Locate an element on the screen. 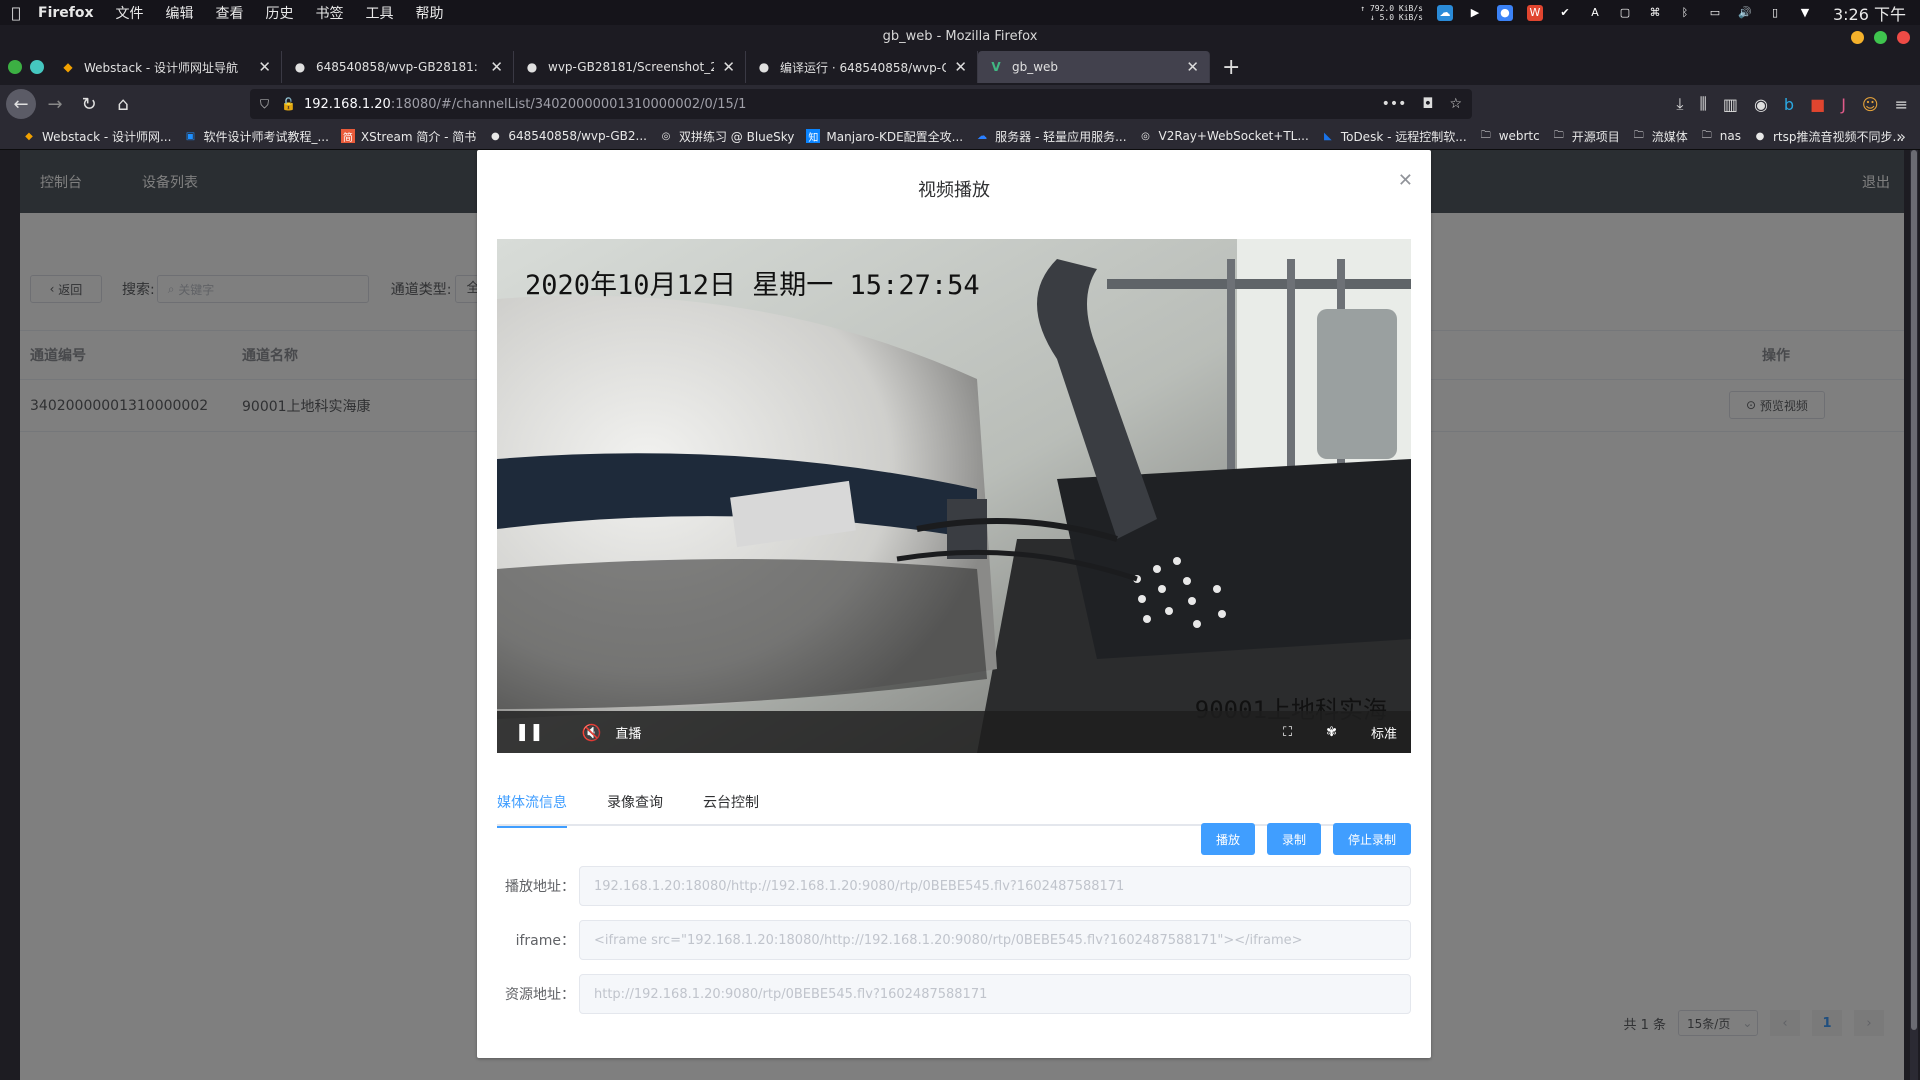  weibo-icon: W is located at coordinates (1534, 12).